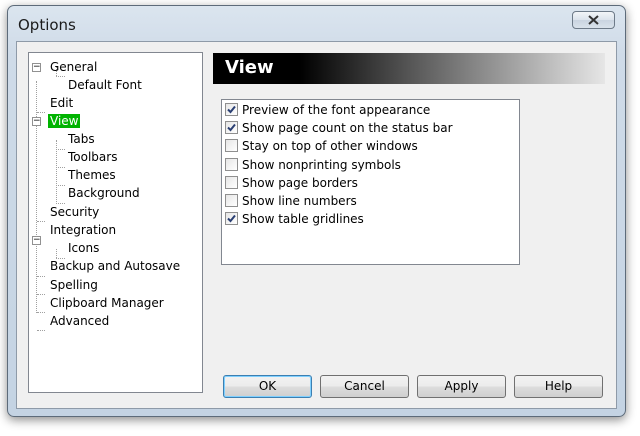 The height and width of the screenshot is (436, 640). Describe the element at coordinates (316, 23) in the screenshot. I see `title-bar: Options` at that location.